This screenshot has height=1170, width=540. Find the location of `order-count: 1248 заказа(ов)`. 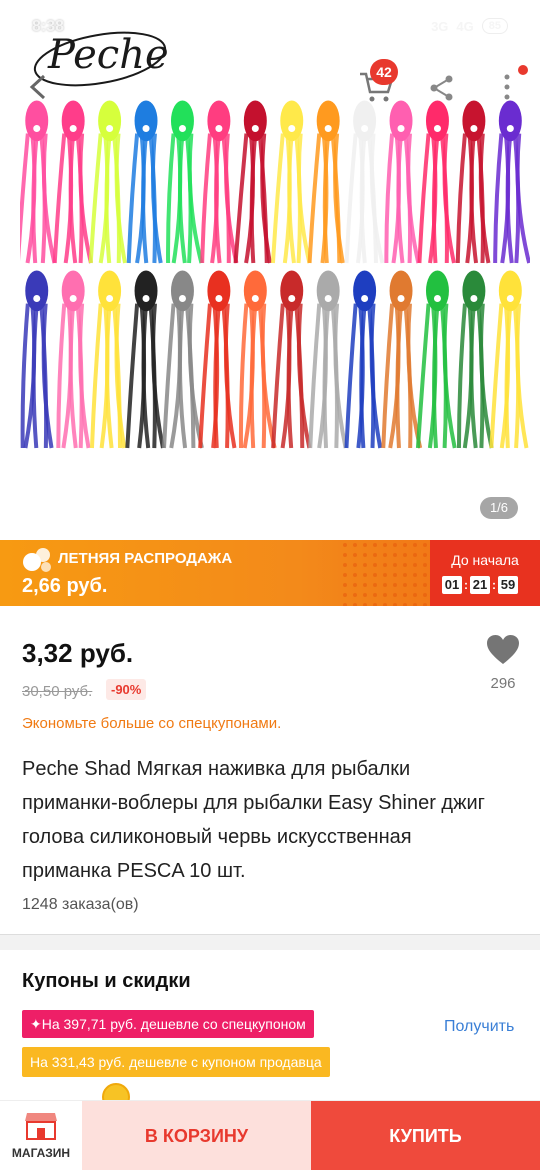

order-count: 1248 заказа(ов) is located at coordinates (80, 905).